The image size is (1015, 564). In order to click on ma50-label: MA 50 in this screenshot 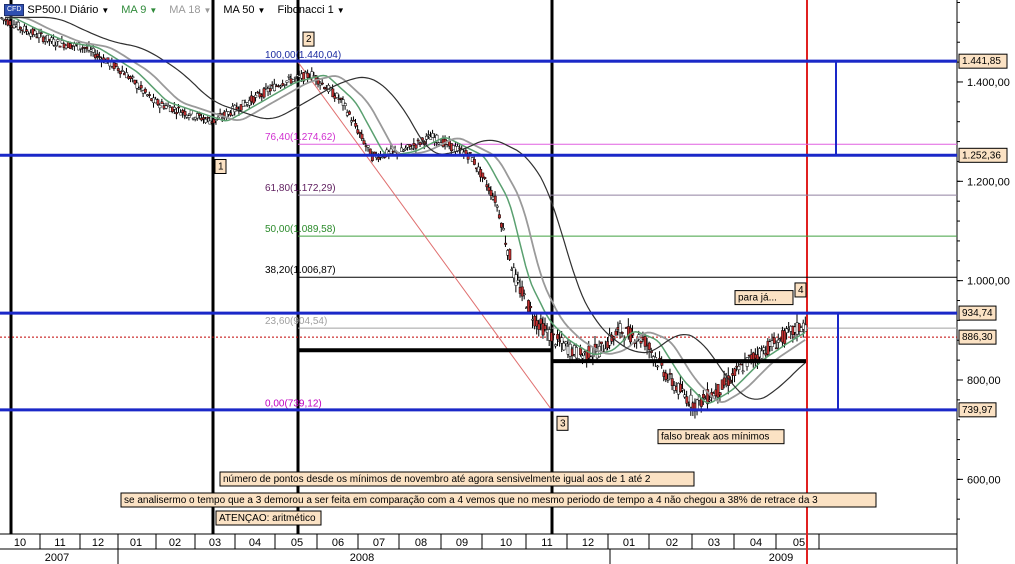, I will do `click(239, 10)`.